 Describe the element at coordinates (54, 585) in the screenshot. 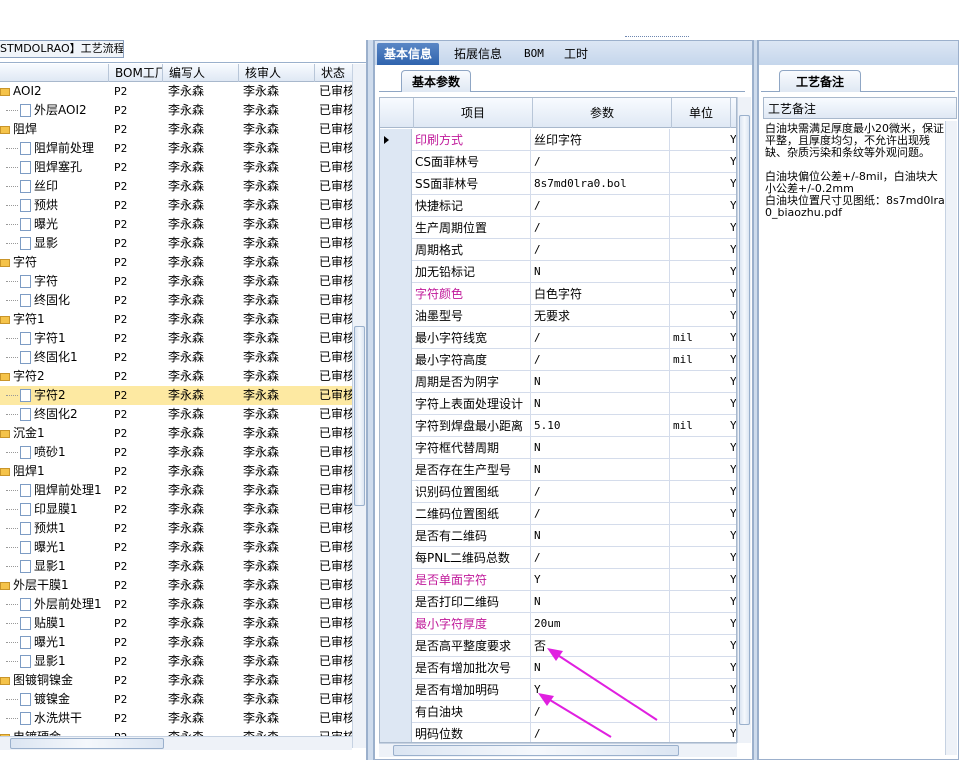

I see `tree-cell: 外层干膜1` at that location.